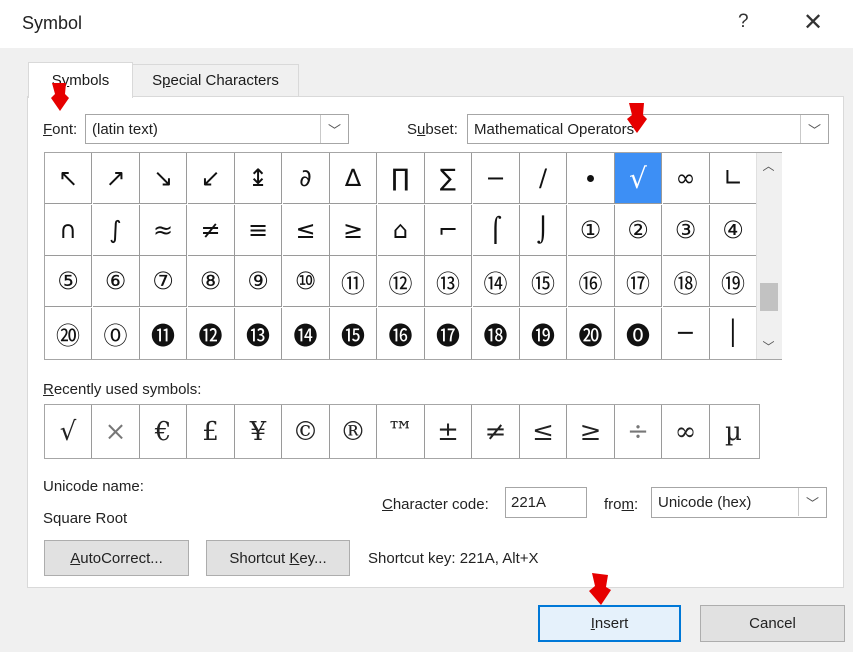 Image resolution: width=853 pixels, height=652 pixels. I want to click on symbol-cell: ⓪, so click(116, 333).